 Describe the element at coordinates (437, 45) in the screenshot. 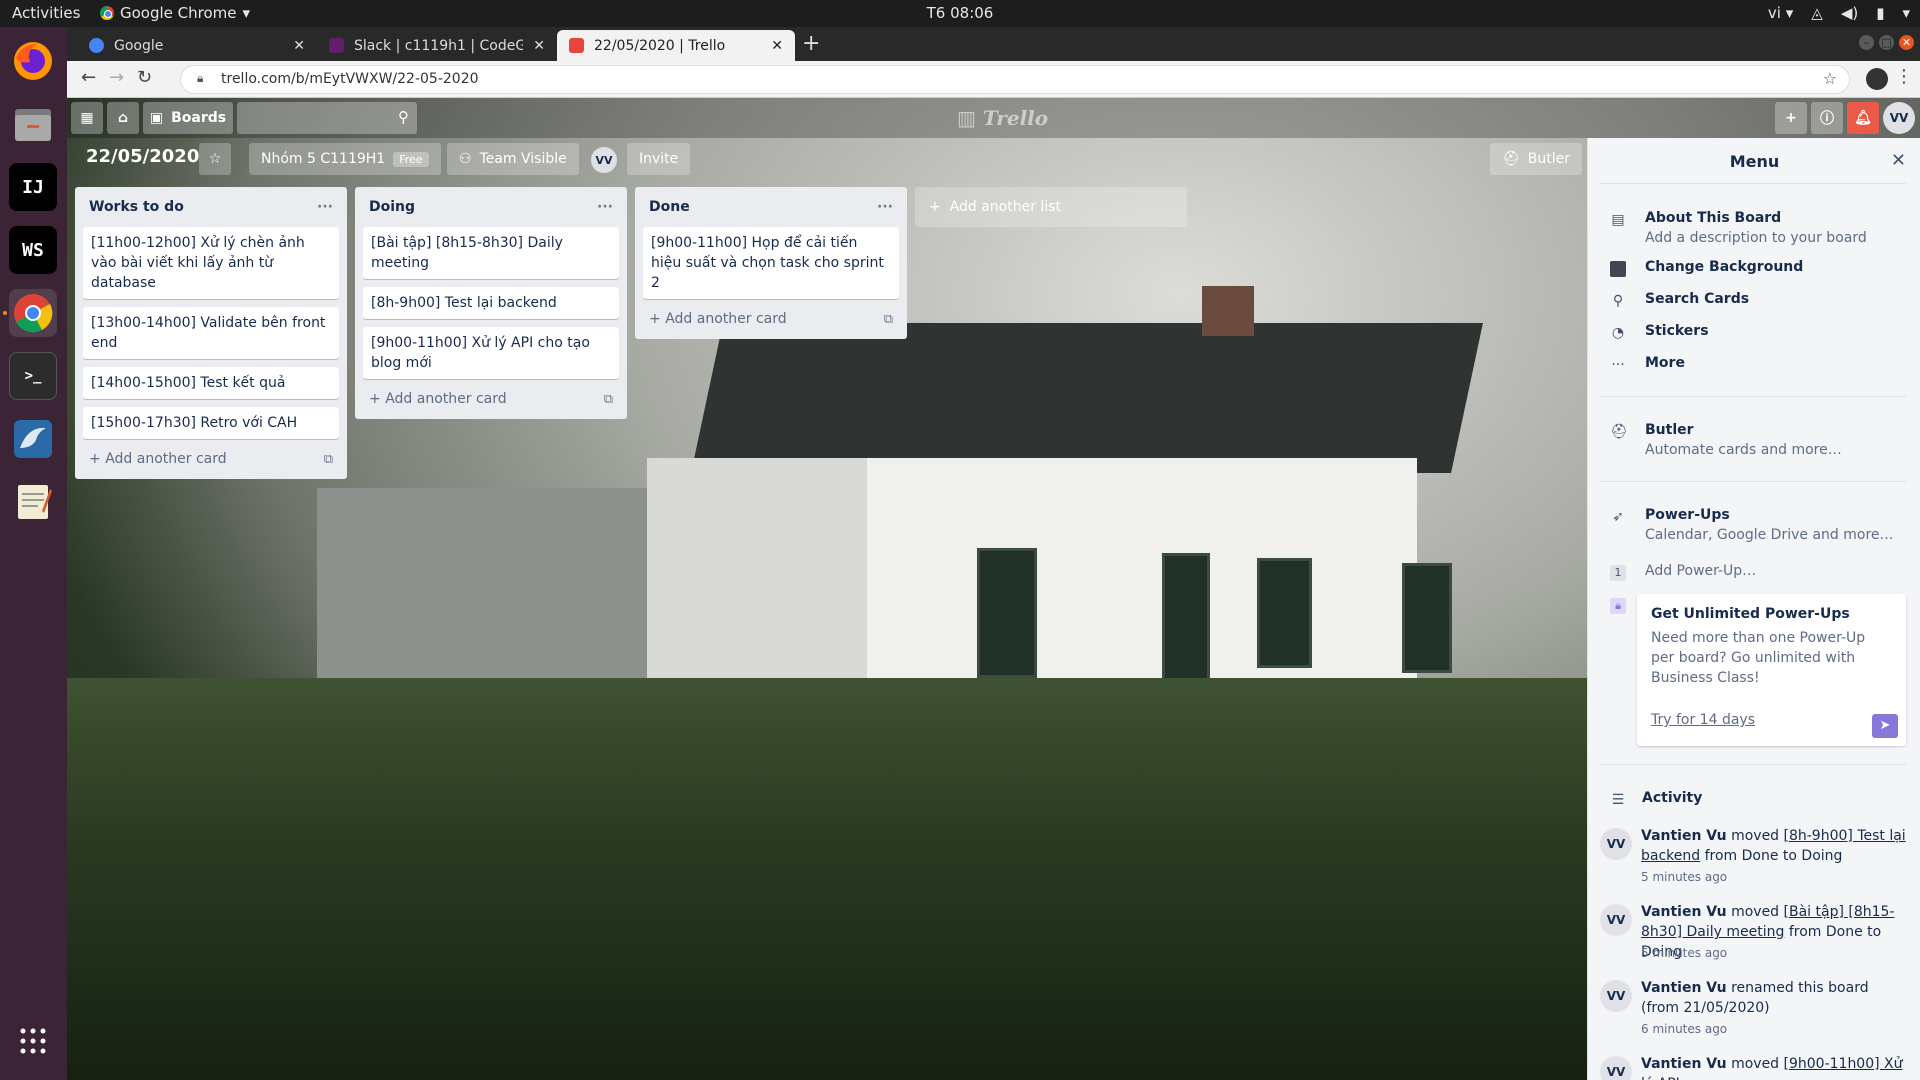

I see `tab-slack: Slack | c1119h1 | CodeGym ✕` at that location.